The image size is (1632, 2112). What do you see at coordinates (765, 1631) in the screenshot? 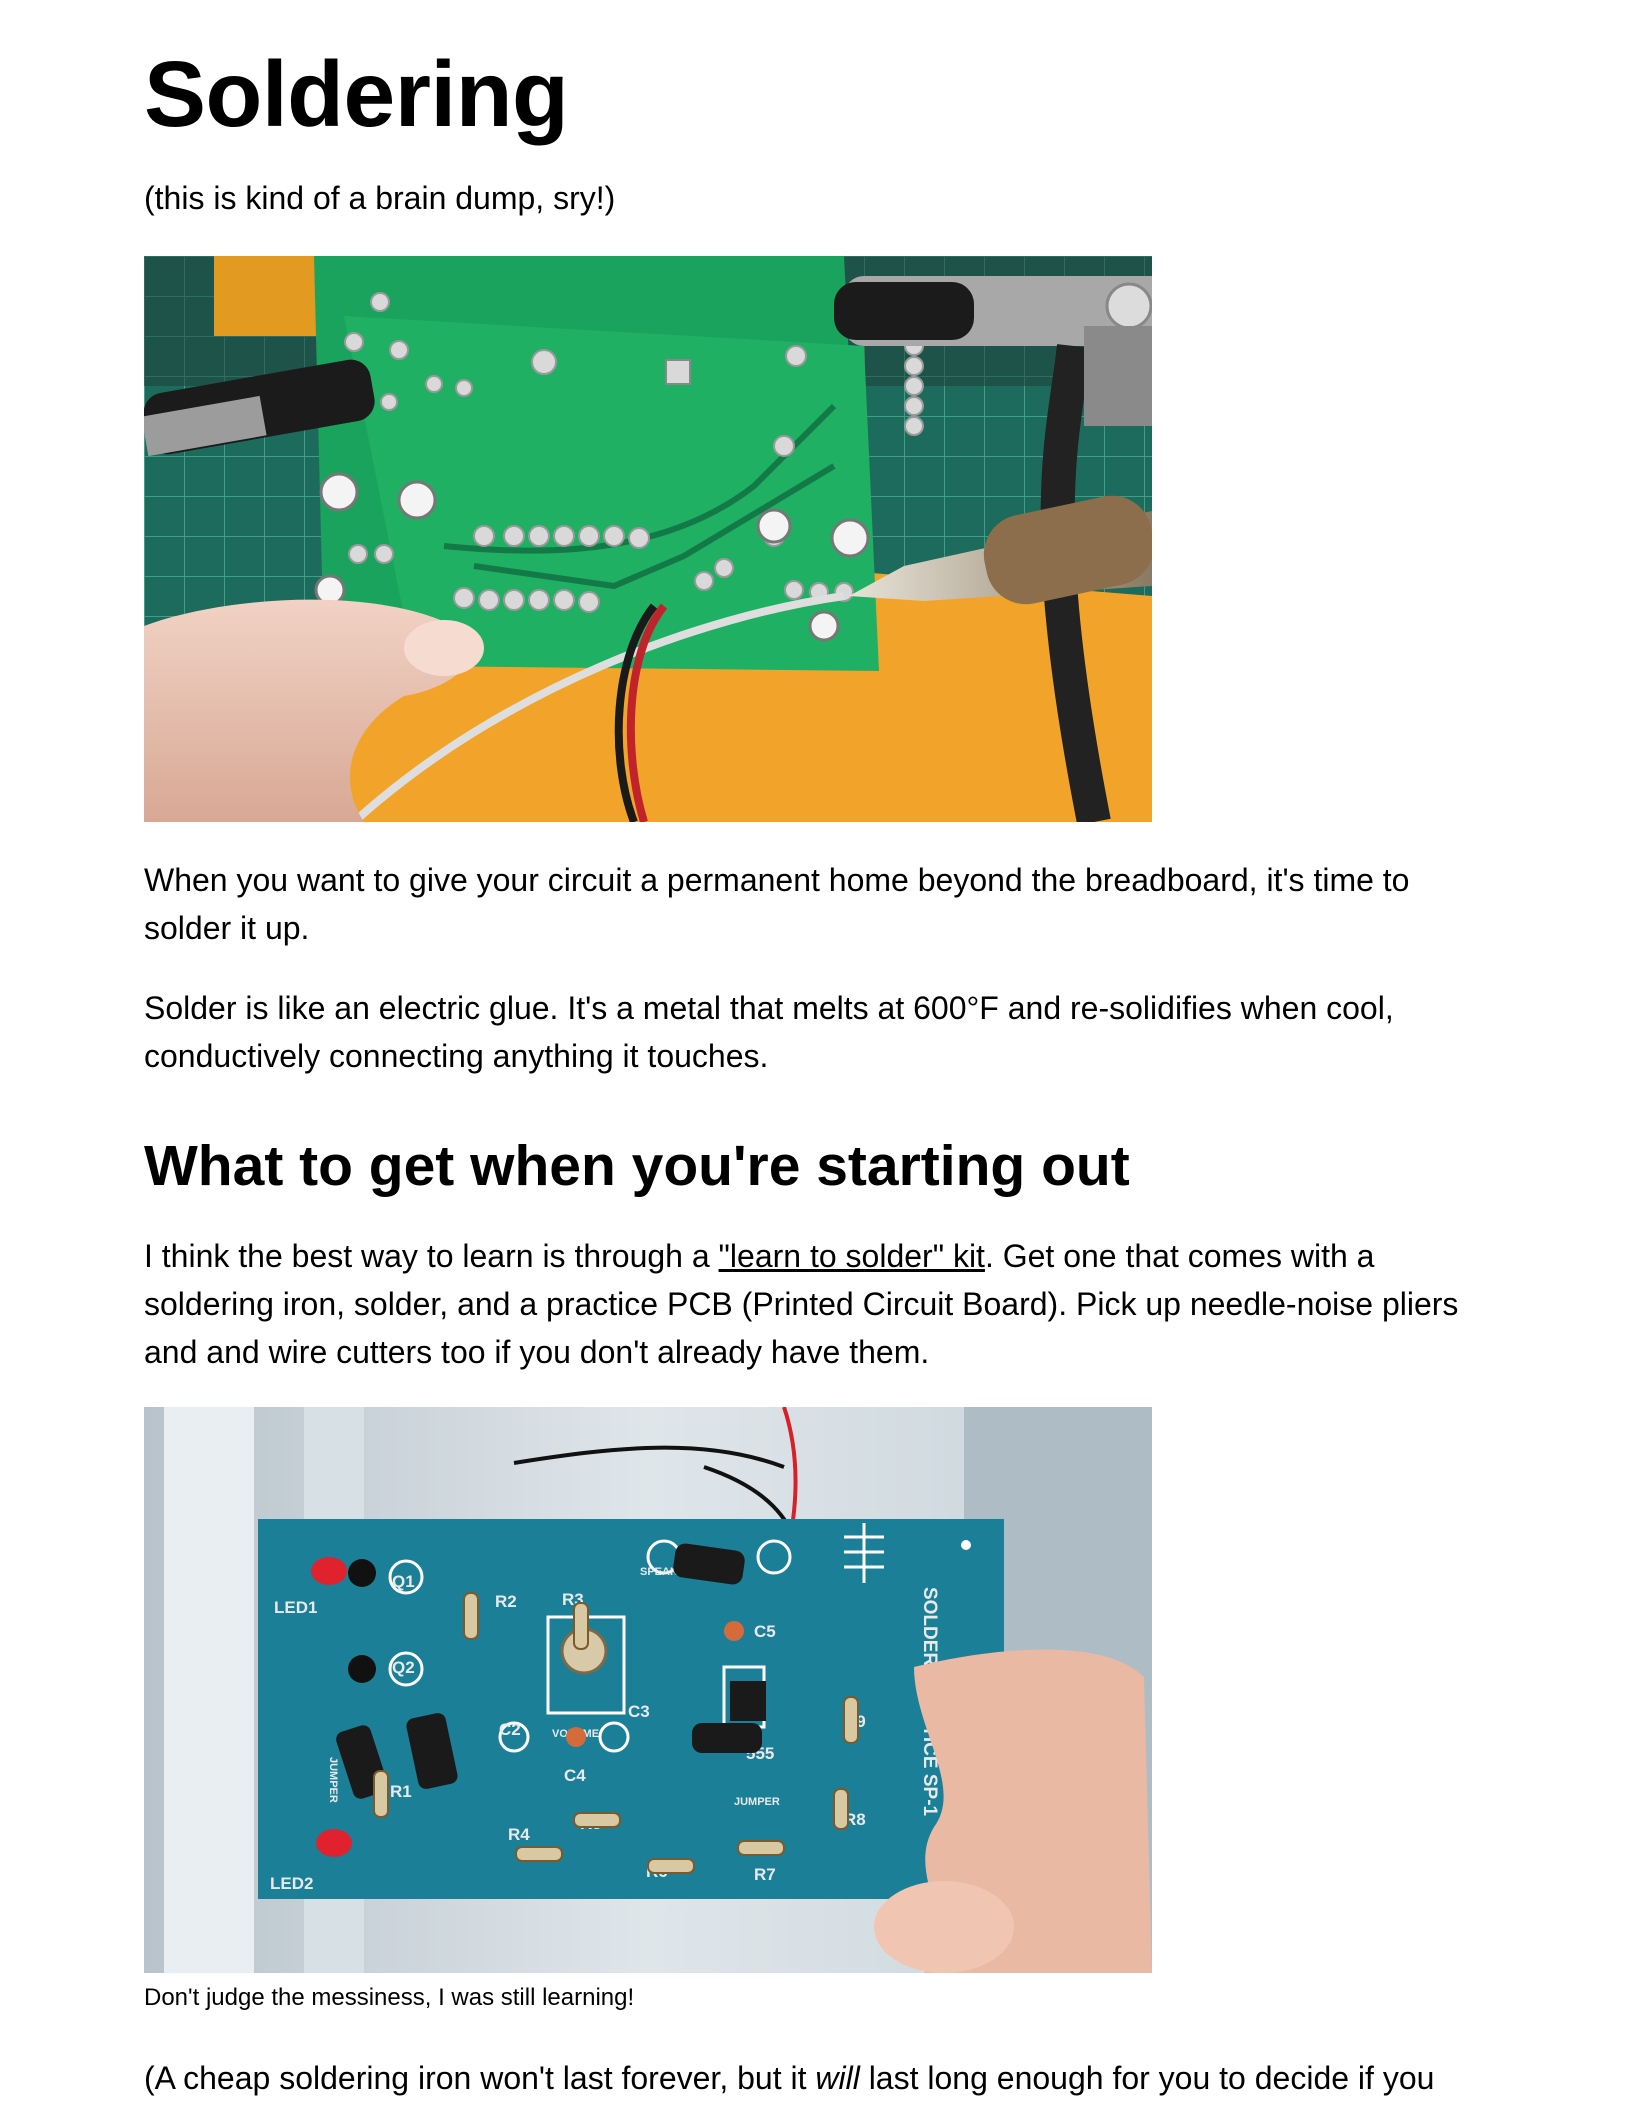
I see `pcb-label-c5: C5` at bounding box center [765, 1631].